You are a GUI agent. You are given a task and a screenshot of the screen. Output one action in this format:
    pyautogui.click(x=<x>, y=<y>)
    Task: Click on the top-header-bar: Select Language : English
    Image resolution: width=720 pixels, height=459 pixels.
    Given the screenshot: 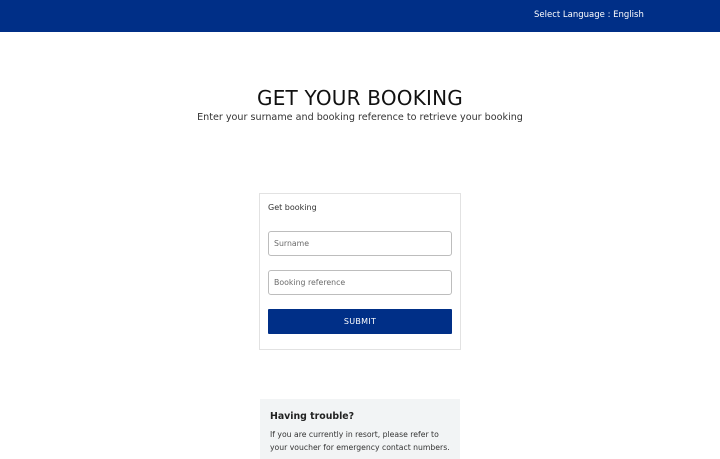 What is the action you would take?
    pyautogui.click(x=360, y=16)
    